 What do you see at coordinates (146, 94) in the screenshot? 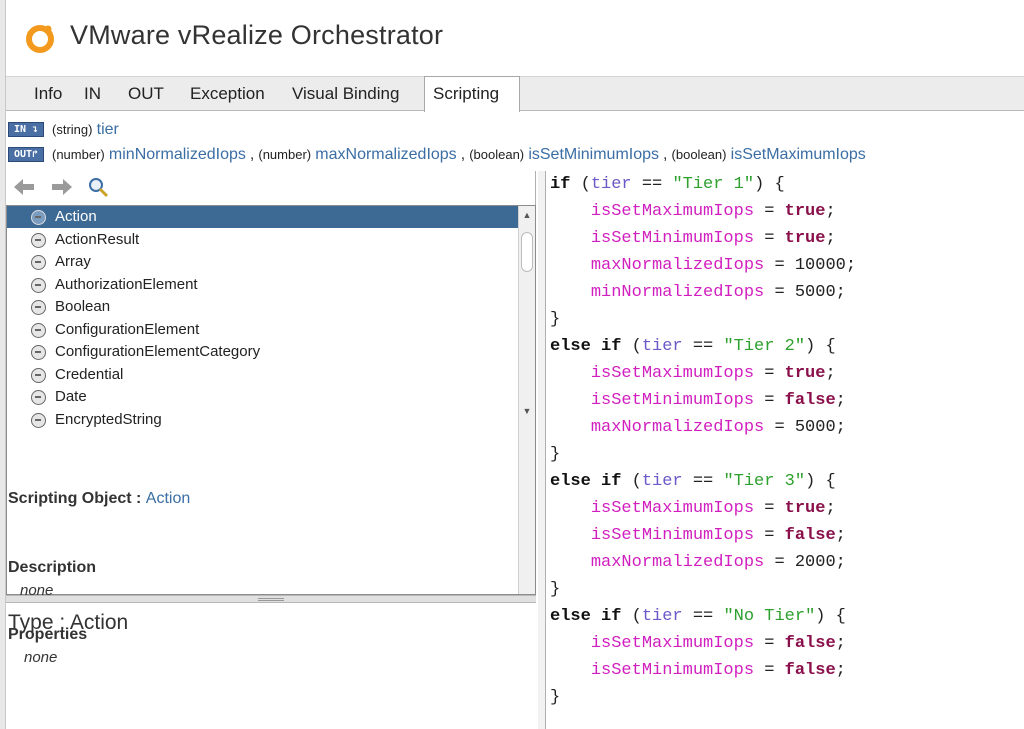
I see `tab-out: OUT` at bounding box center [146, 94].